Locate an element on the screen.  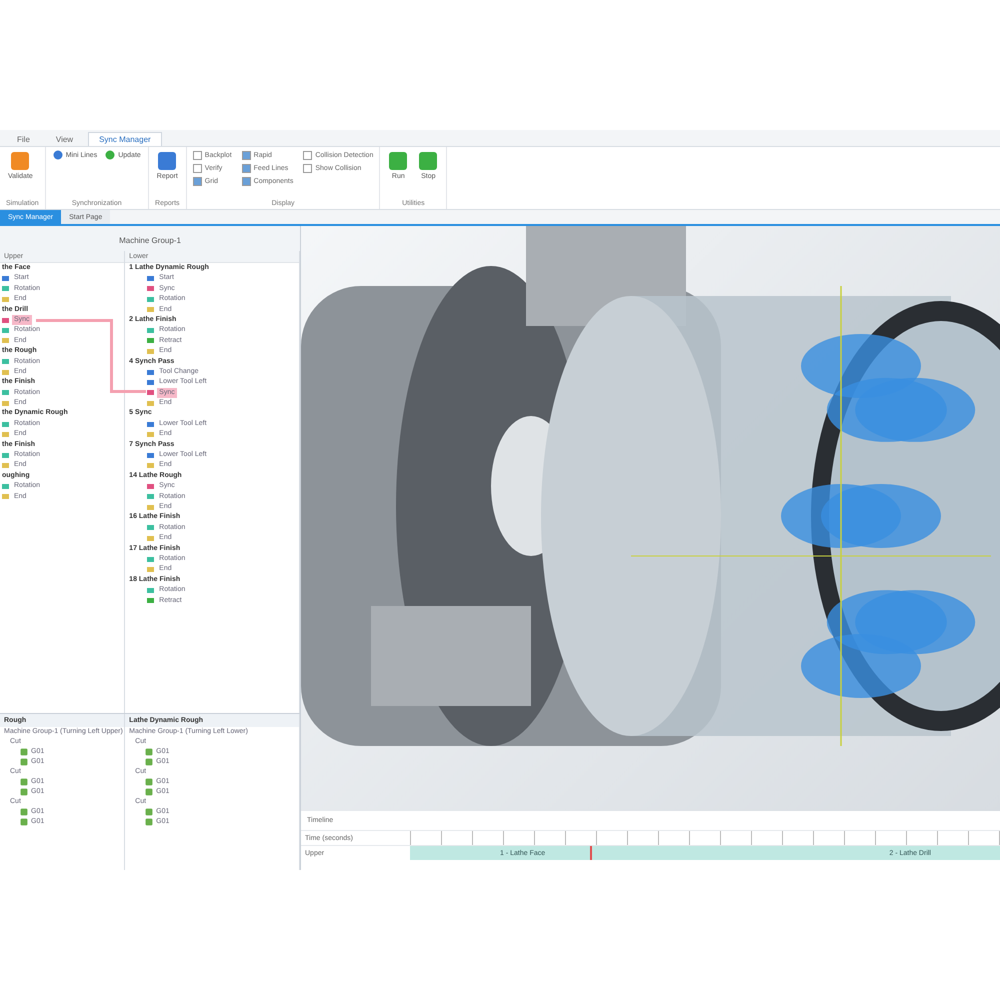
ribbon-tab: File is located at coordinates (23, 139).